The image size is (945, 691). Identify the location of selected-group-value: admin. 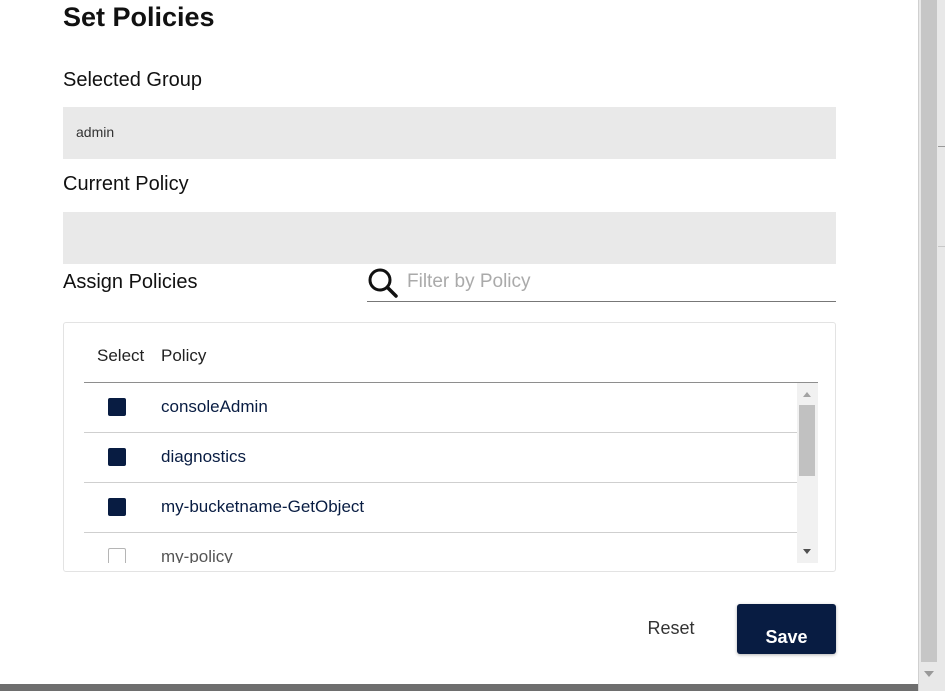
(95, 132).